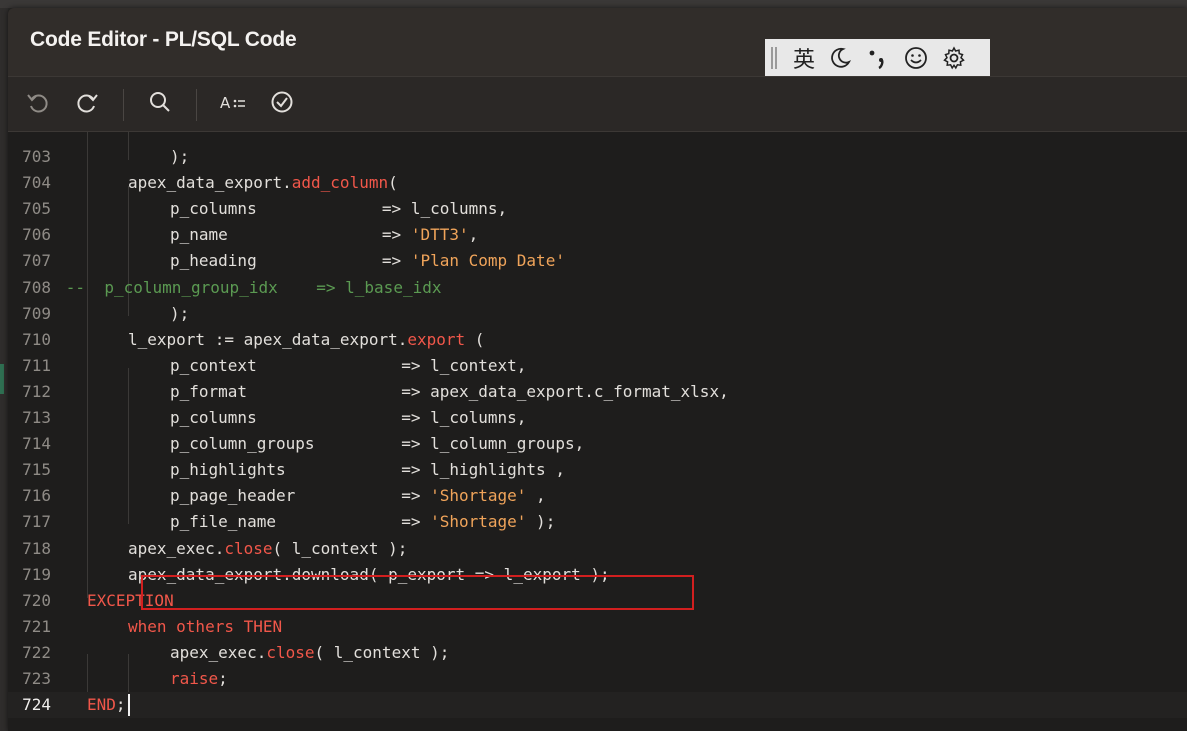  What do you see at coordinates (377, 444) in the screenshot?
I see `code-token: p_column_groups => l_column_groups,` at bounding box center [377, 444].